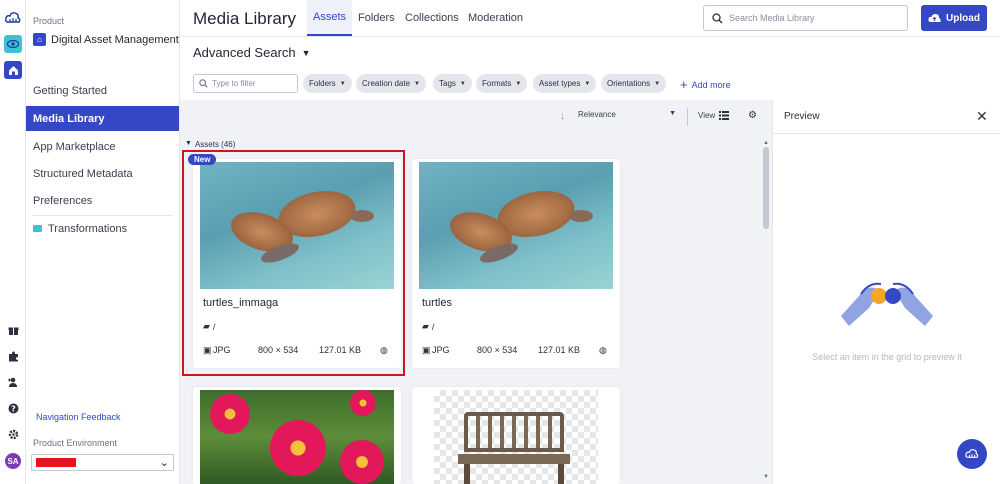  Describe the element at coordinates (13, 356) in the screenshot. I see `puzzle-icon` at that location.